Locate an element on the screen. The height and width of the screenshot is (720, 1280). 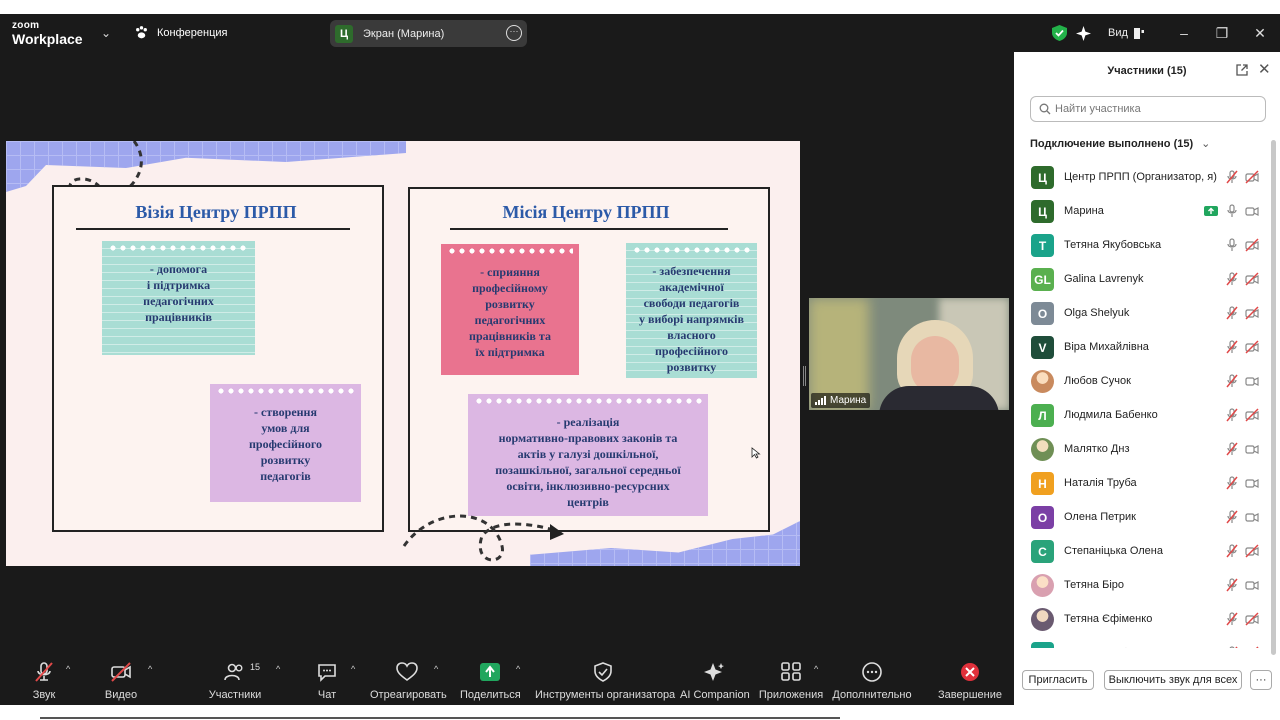
participant-row: О Олена Петрик is located at coordinates (1143, 517).